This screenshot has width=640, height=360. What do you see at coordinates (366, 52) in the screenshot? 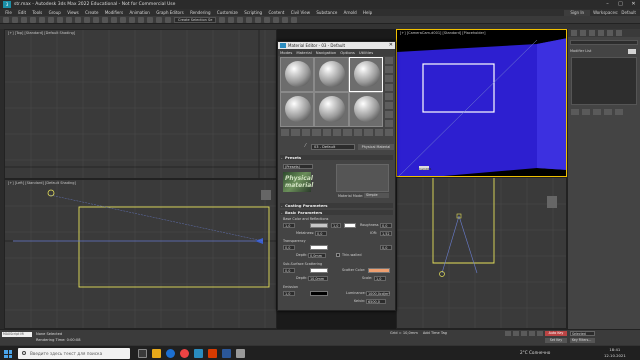
I see `menu-utilities: Utilities` at bounding box center [366, 52].